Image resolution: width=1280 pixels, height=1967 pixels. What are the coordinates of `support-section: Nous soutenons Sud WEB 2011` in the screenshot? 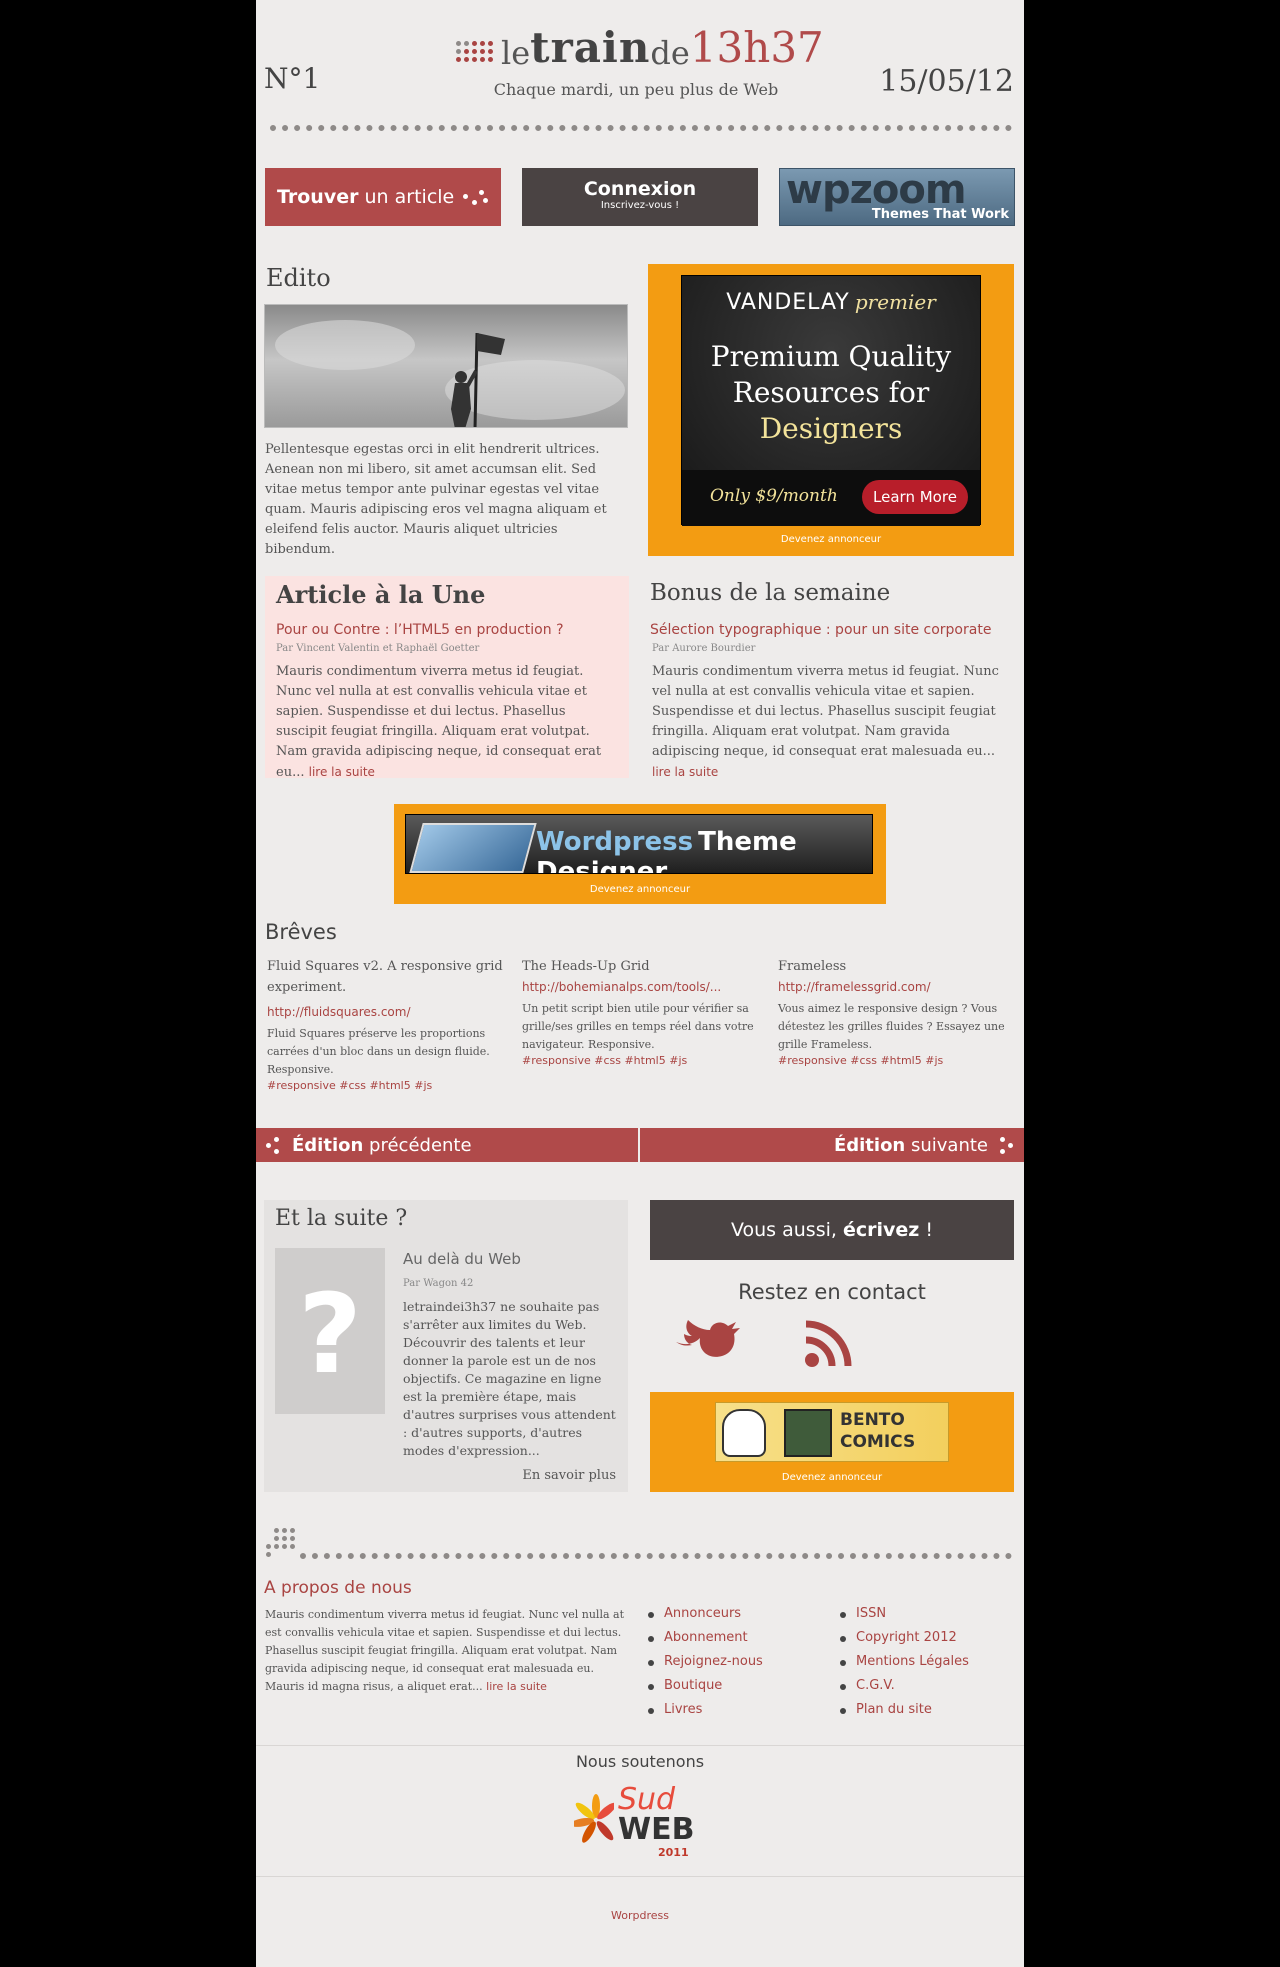 It's located at (640, 1811).